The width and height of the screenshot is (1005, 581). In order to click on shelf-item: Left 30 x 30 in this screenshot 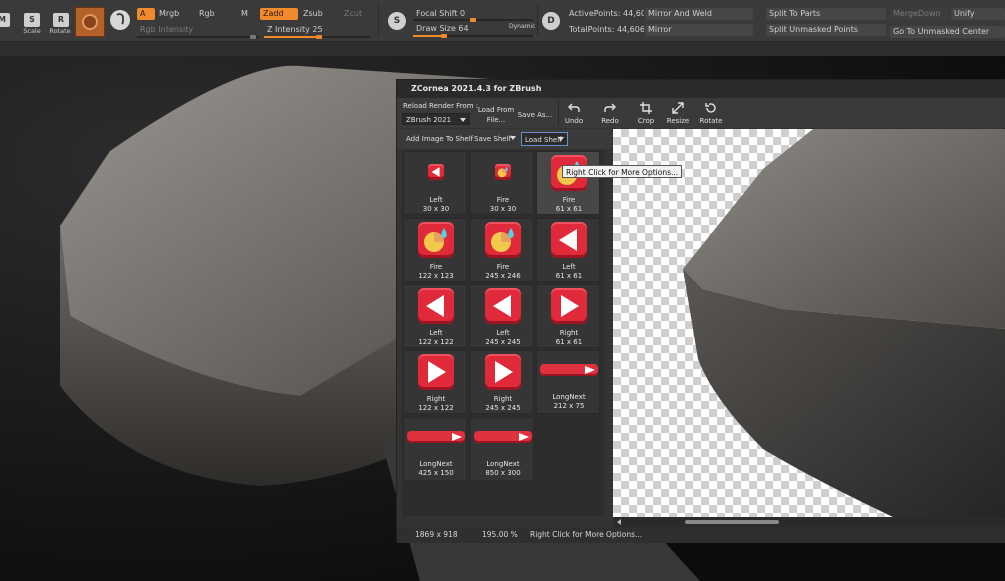, I will do `click(435, 183)`.